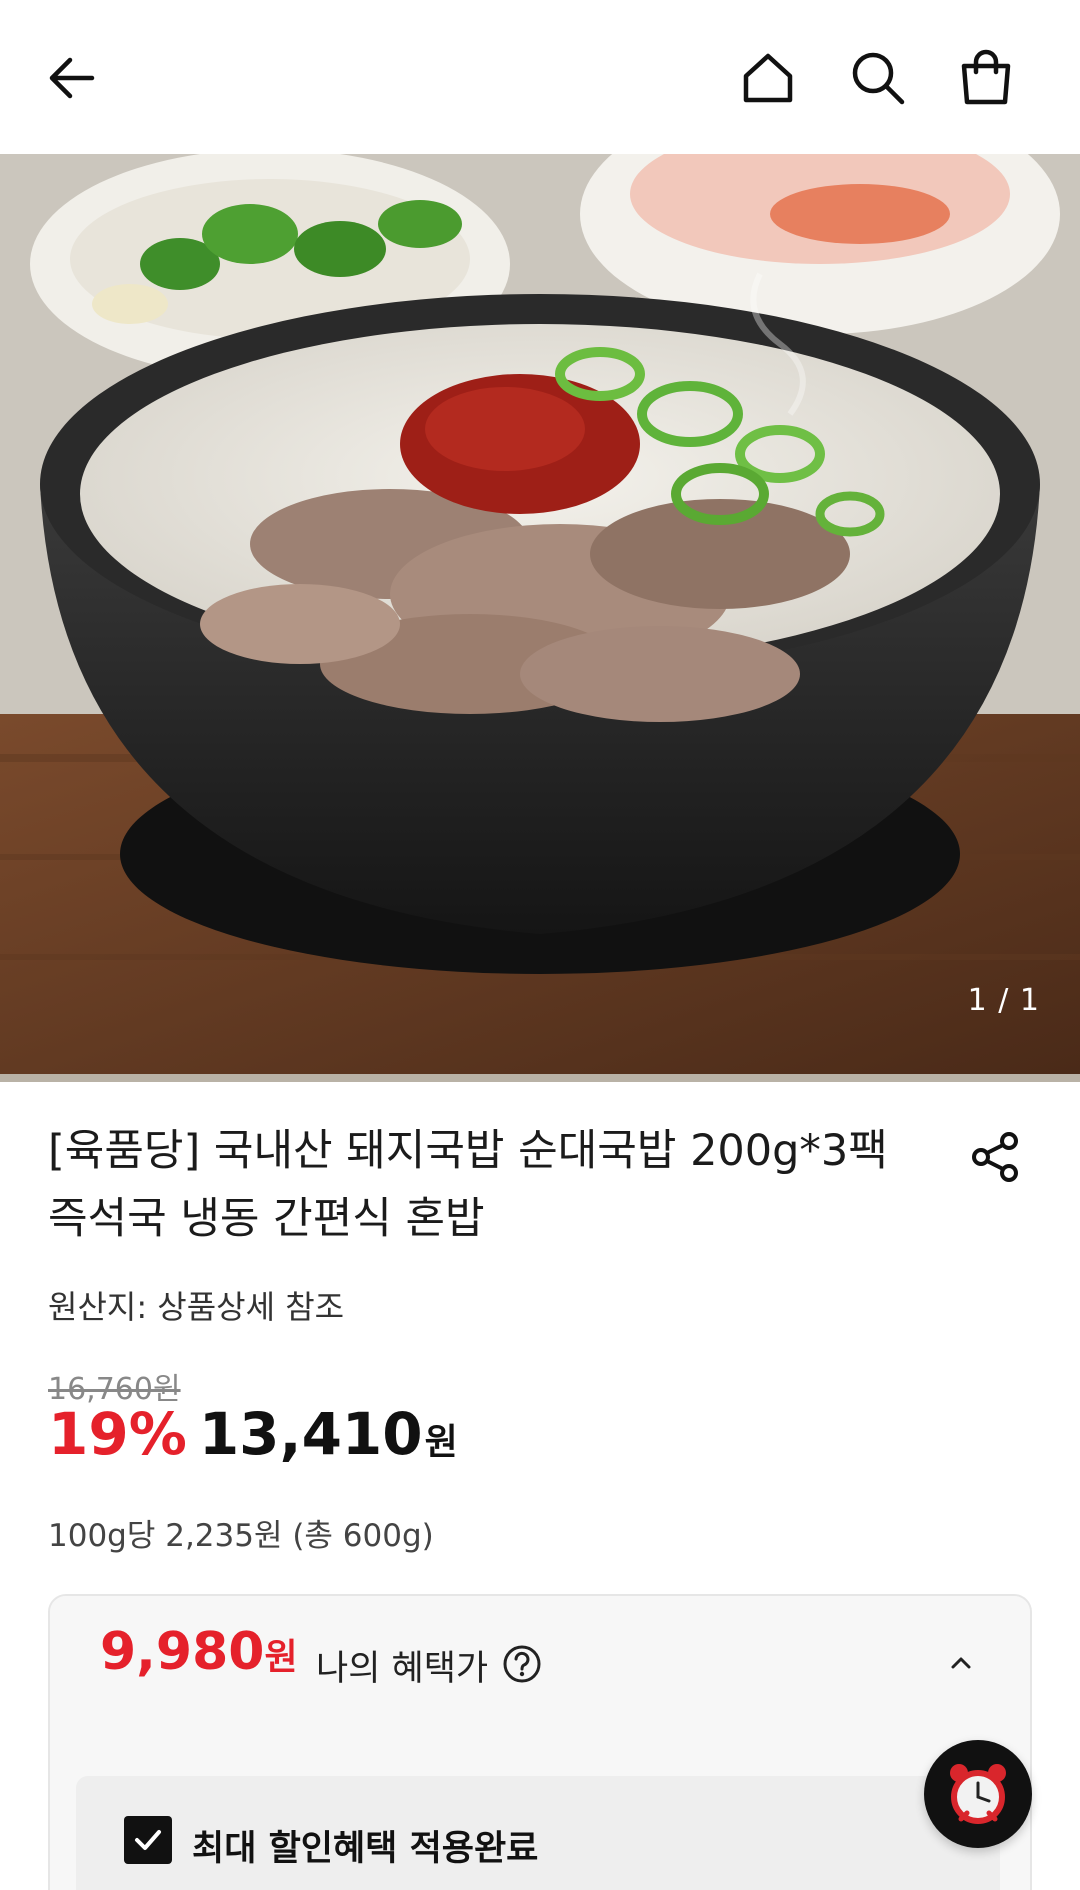  I want to click on benefit-detail-box: 최대 할인혜택 적용완료, so click(538, 1833).